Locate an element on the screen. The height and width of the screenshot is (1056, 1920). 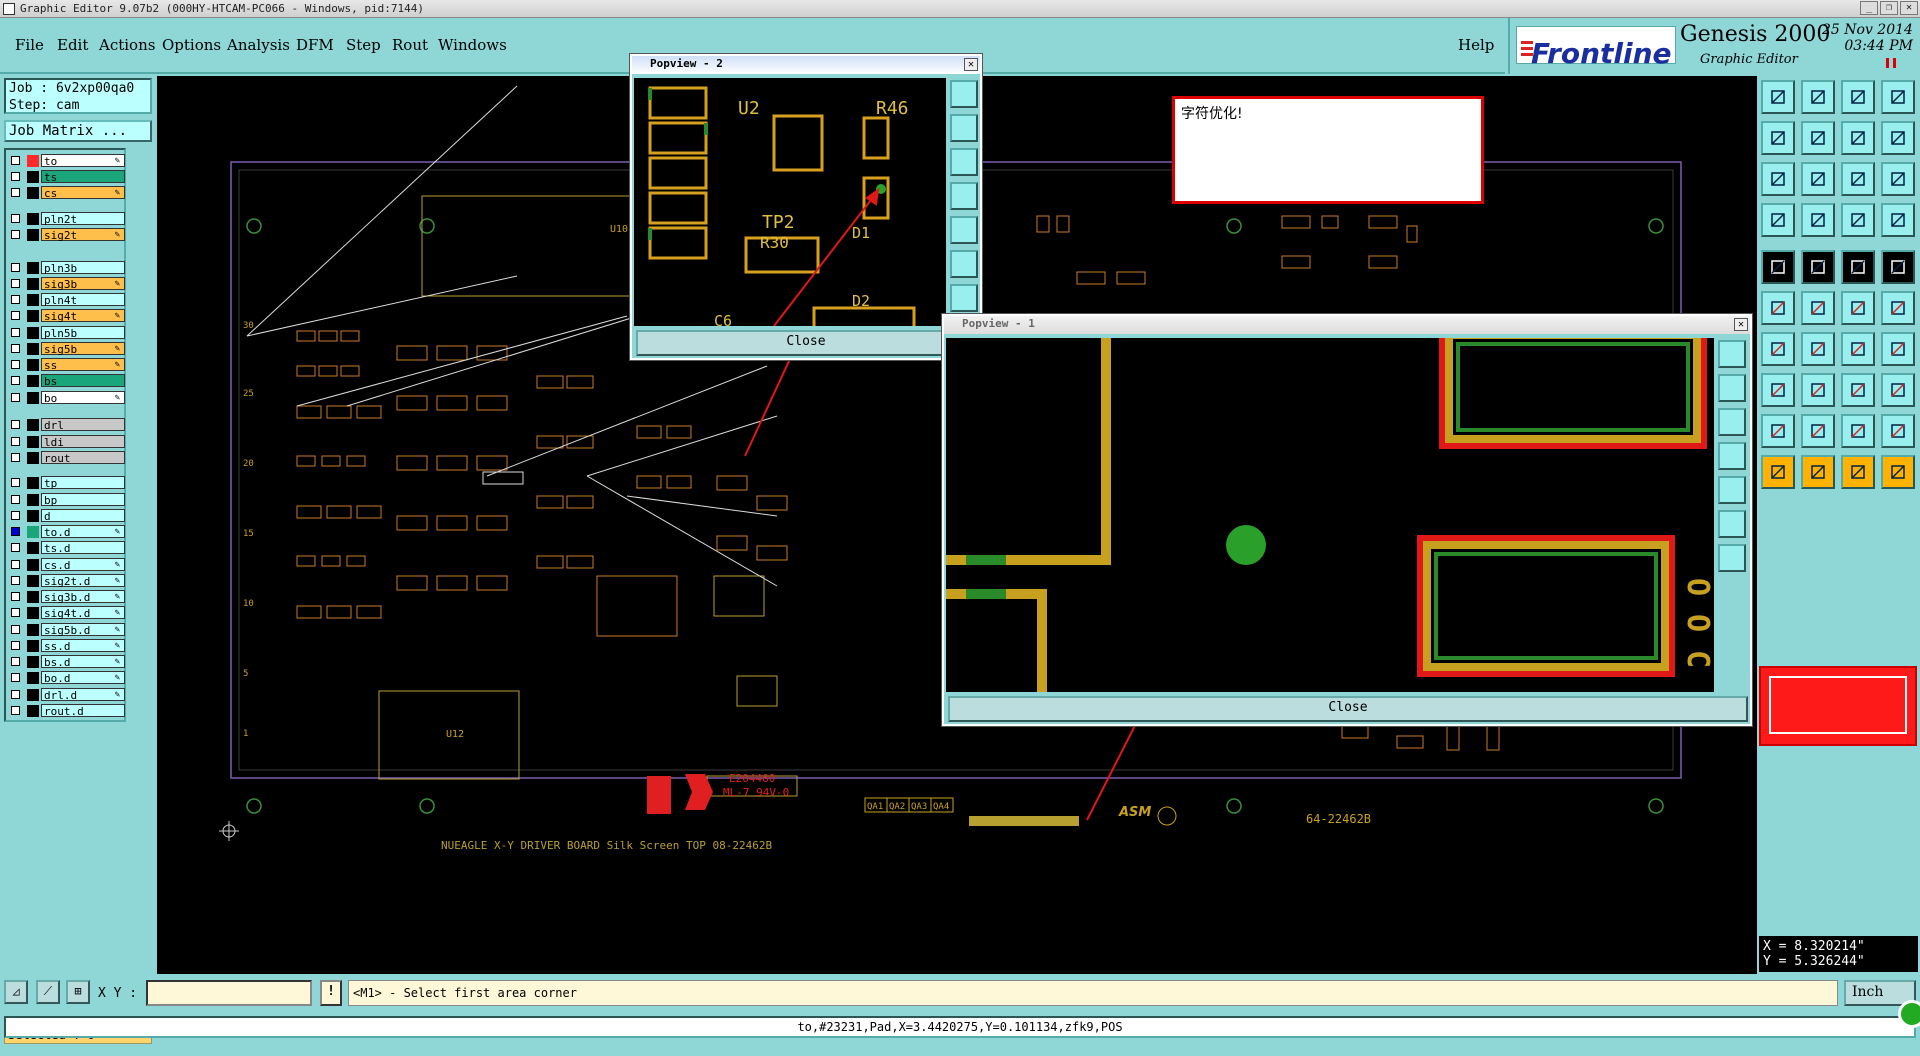
snap-icon is located at coordinates (1778, 220).